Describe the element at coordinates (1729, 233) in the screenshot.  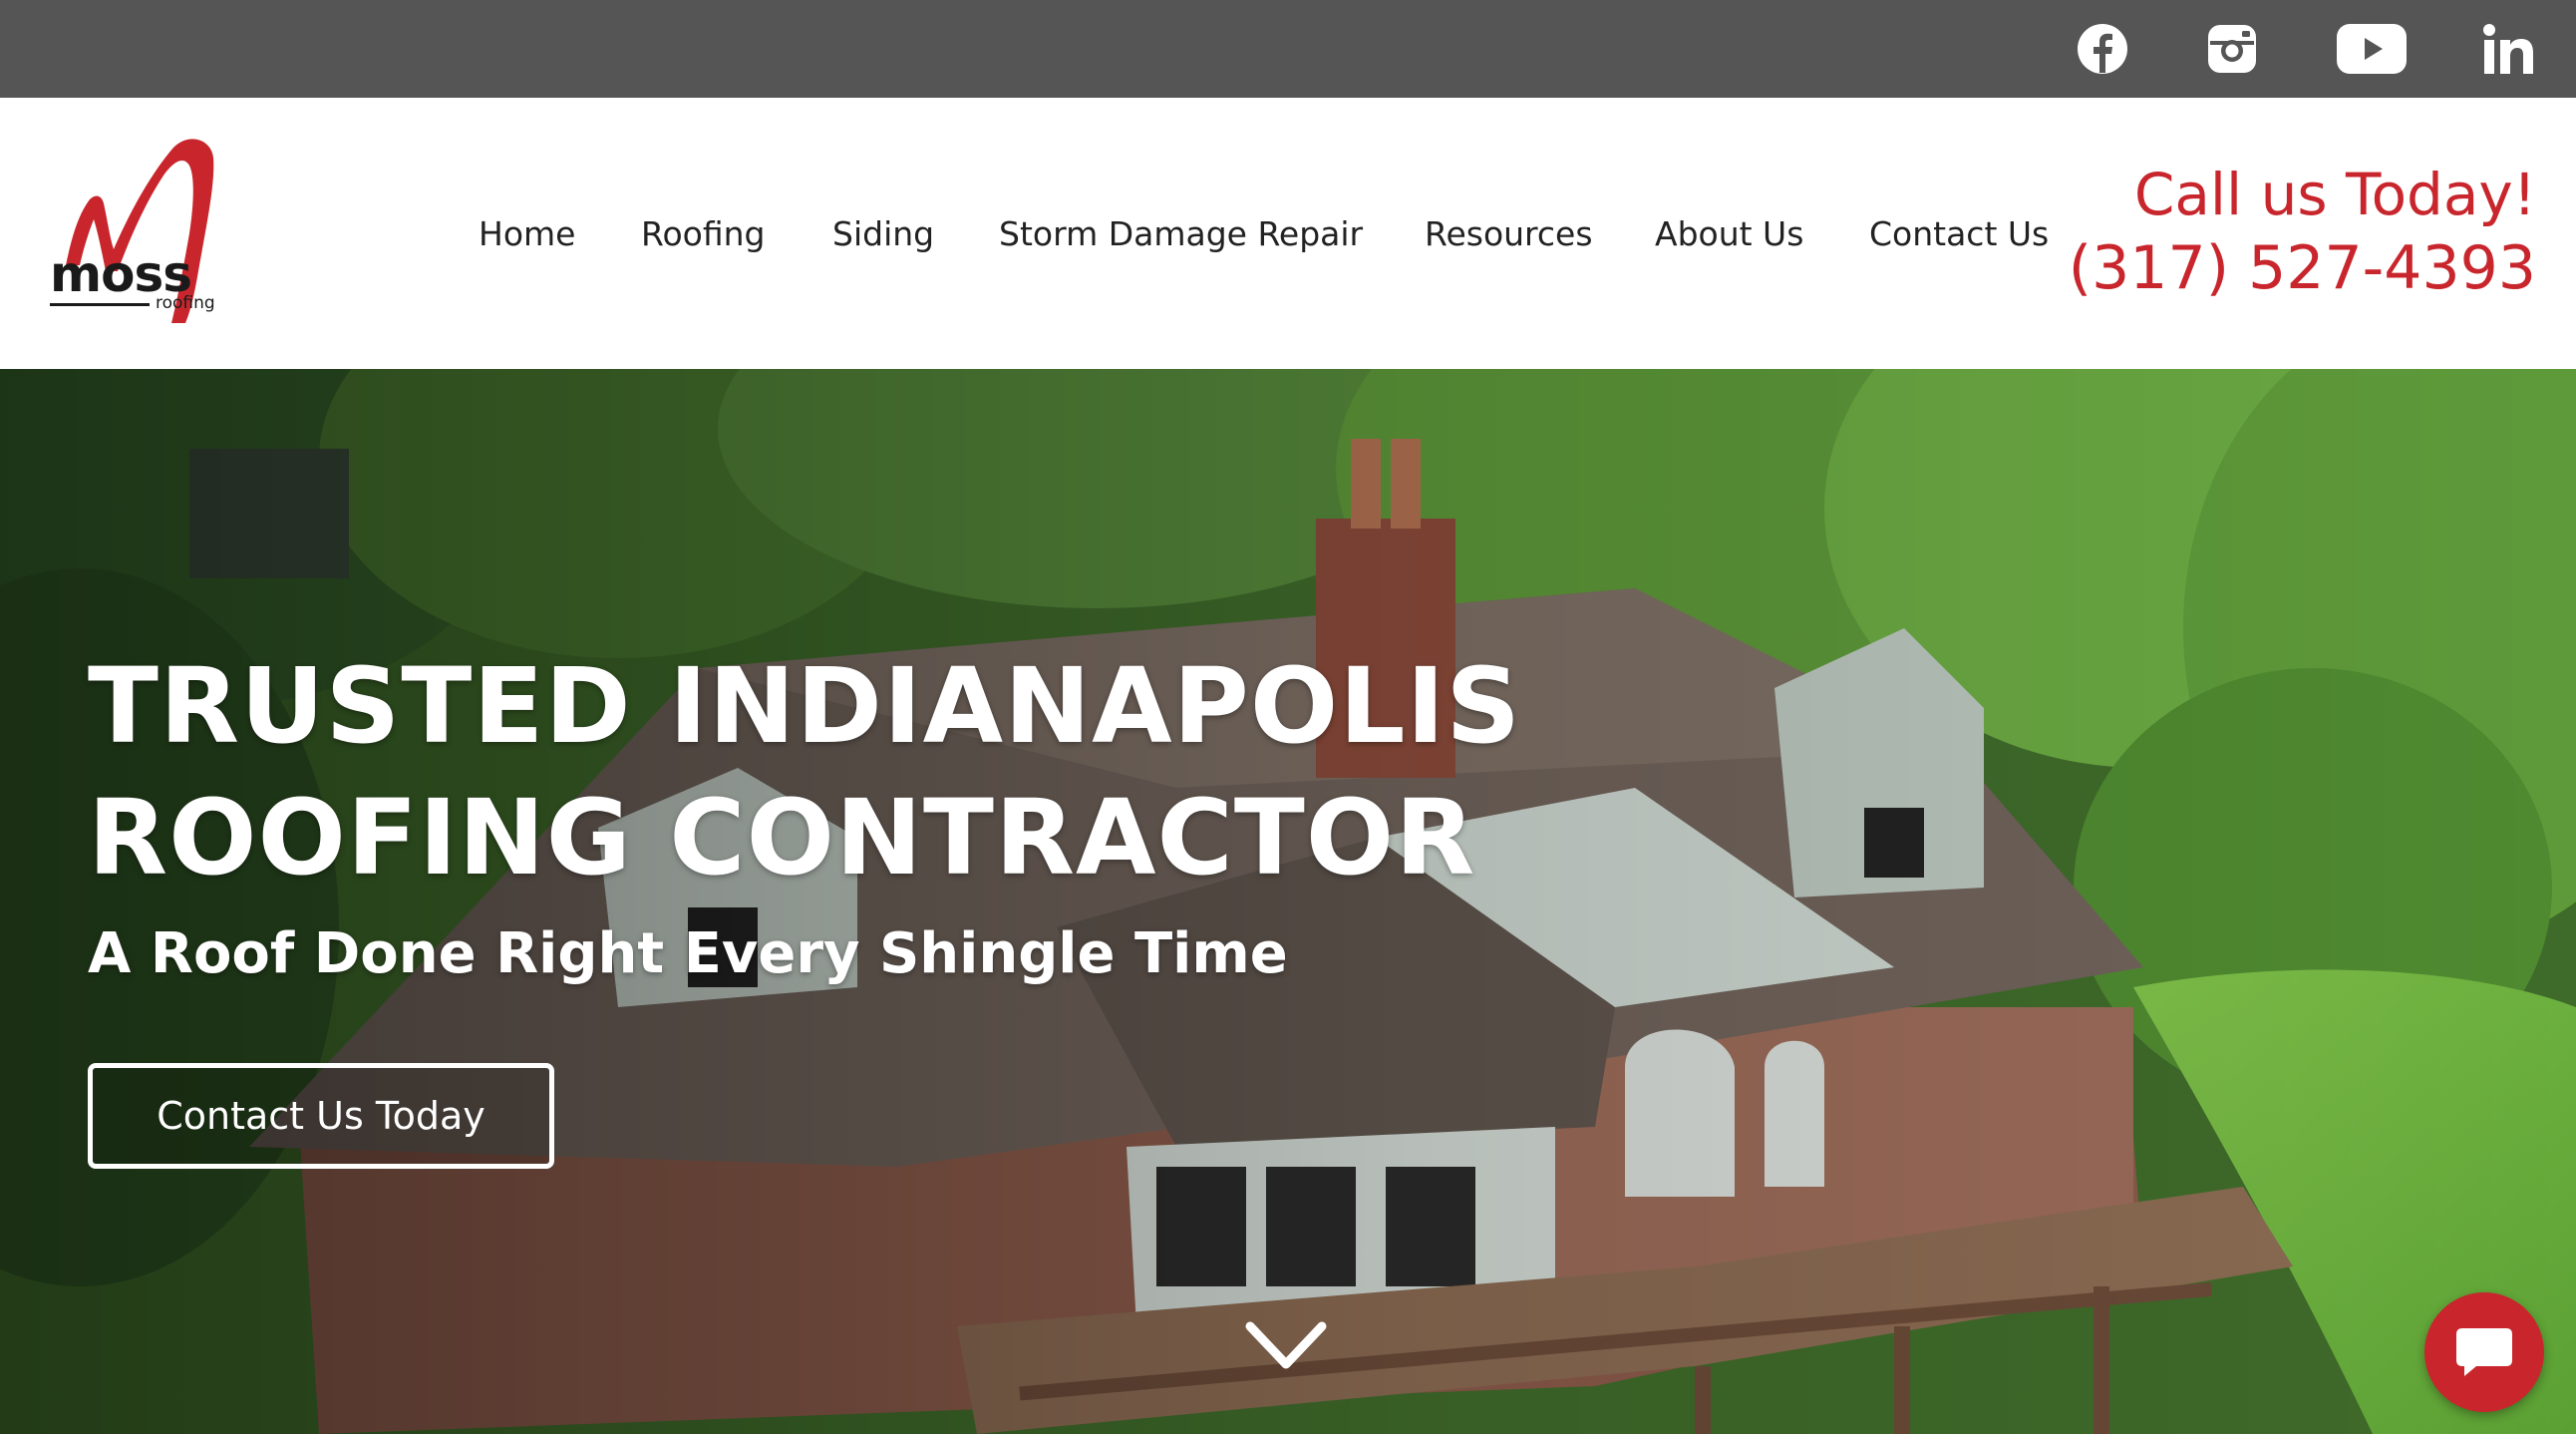
I see `nav-about-us: About Us` at that location.